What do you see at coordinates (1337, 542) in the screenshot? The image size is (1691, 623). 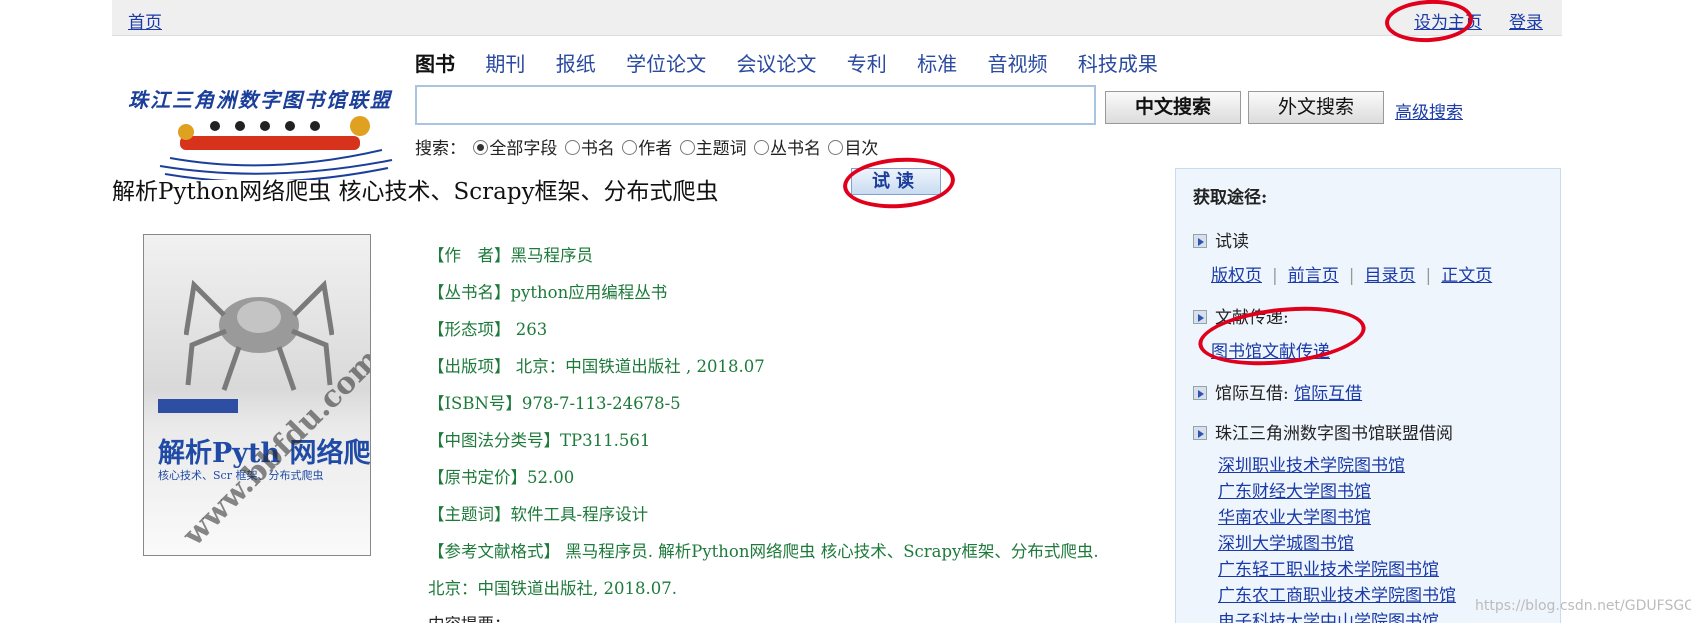 I see `library-link: 深圳大学城图书馆` at bounding box center [1337, 542].